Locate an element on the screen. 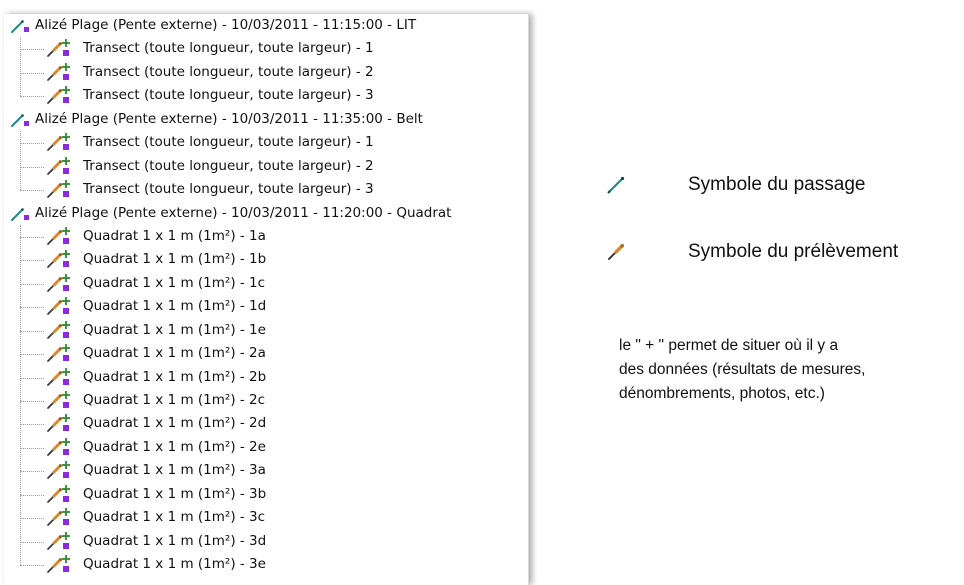  tree-node-label: Quadrat 1 x 1 m (1m²) - 1b is located at coordinates (175, 259).